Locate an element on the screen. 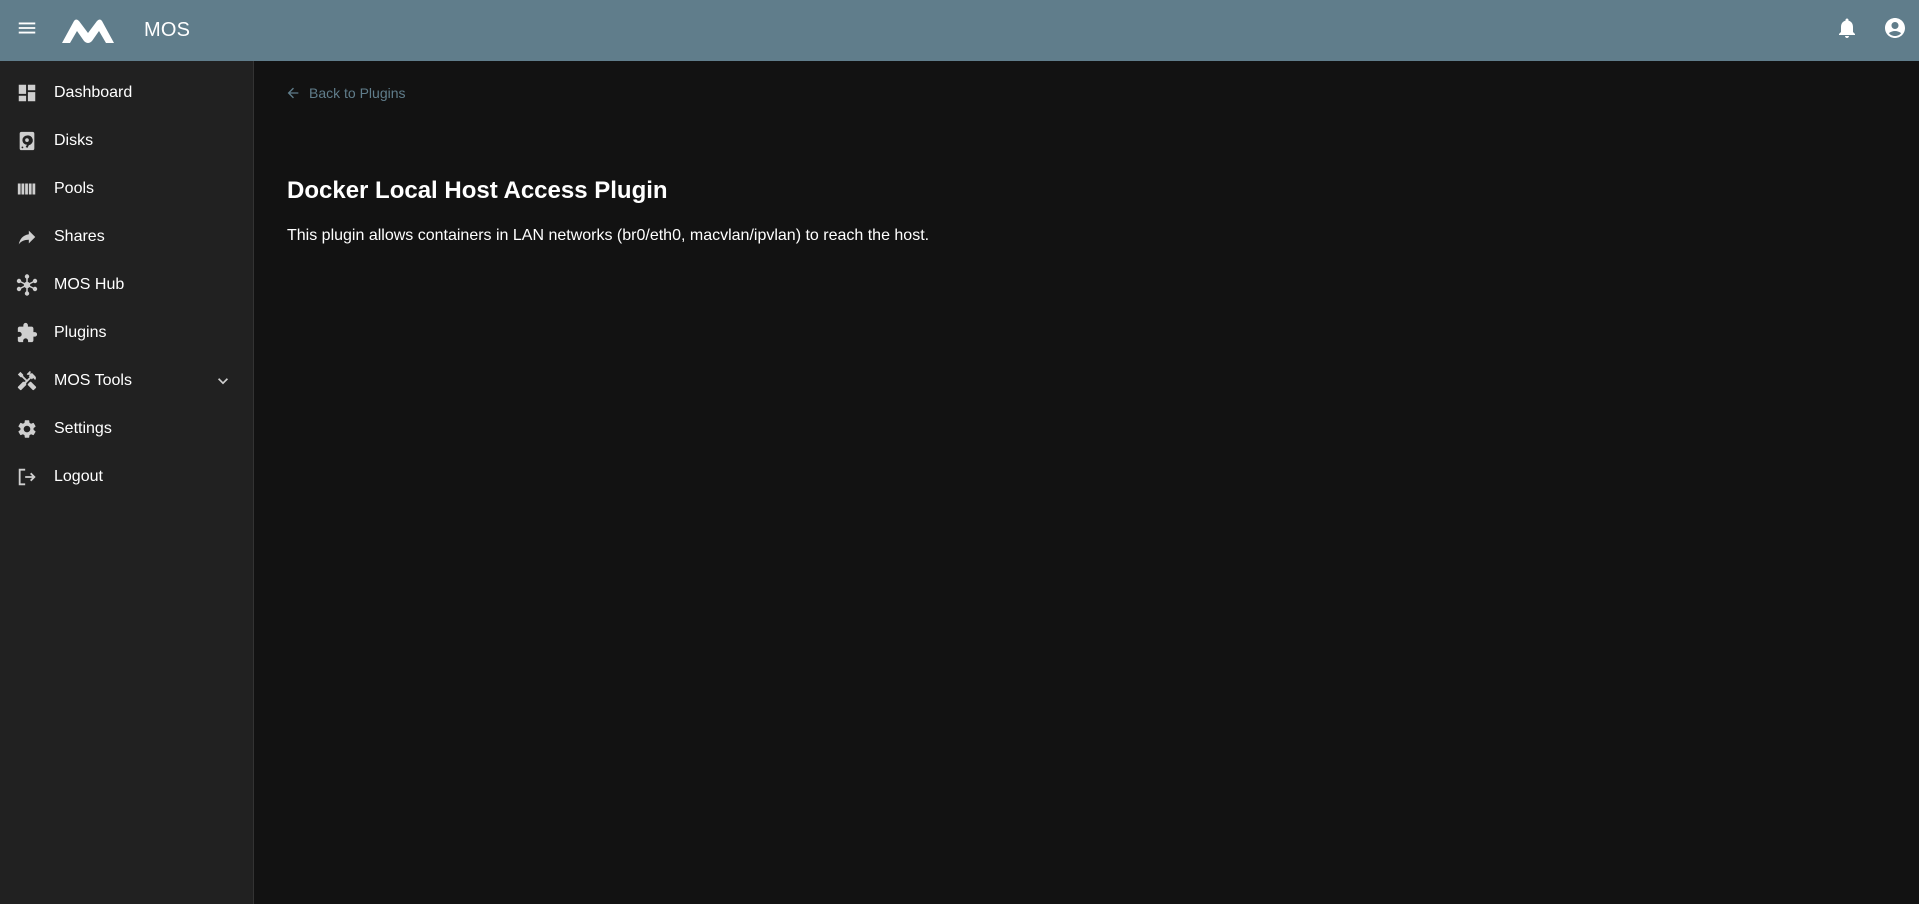  arrow-left-icon is located at coordinates (293, 93).